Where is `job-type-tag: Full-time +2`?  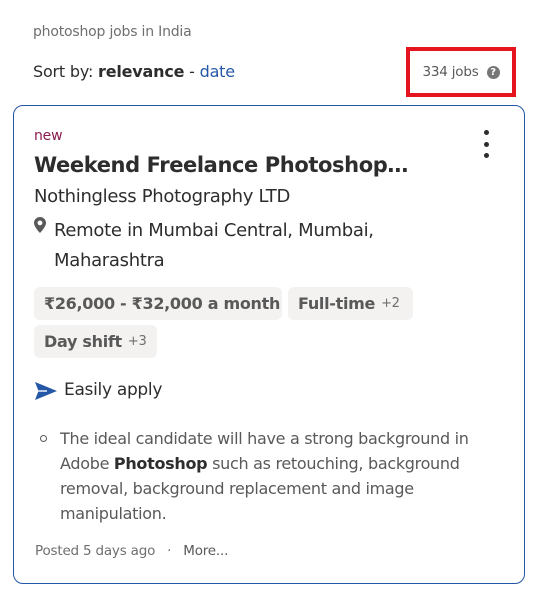
job-type-tag: Full-time +2 is located at coordinates (350, 303).